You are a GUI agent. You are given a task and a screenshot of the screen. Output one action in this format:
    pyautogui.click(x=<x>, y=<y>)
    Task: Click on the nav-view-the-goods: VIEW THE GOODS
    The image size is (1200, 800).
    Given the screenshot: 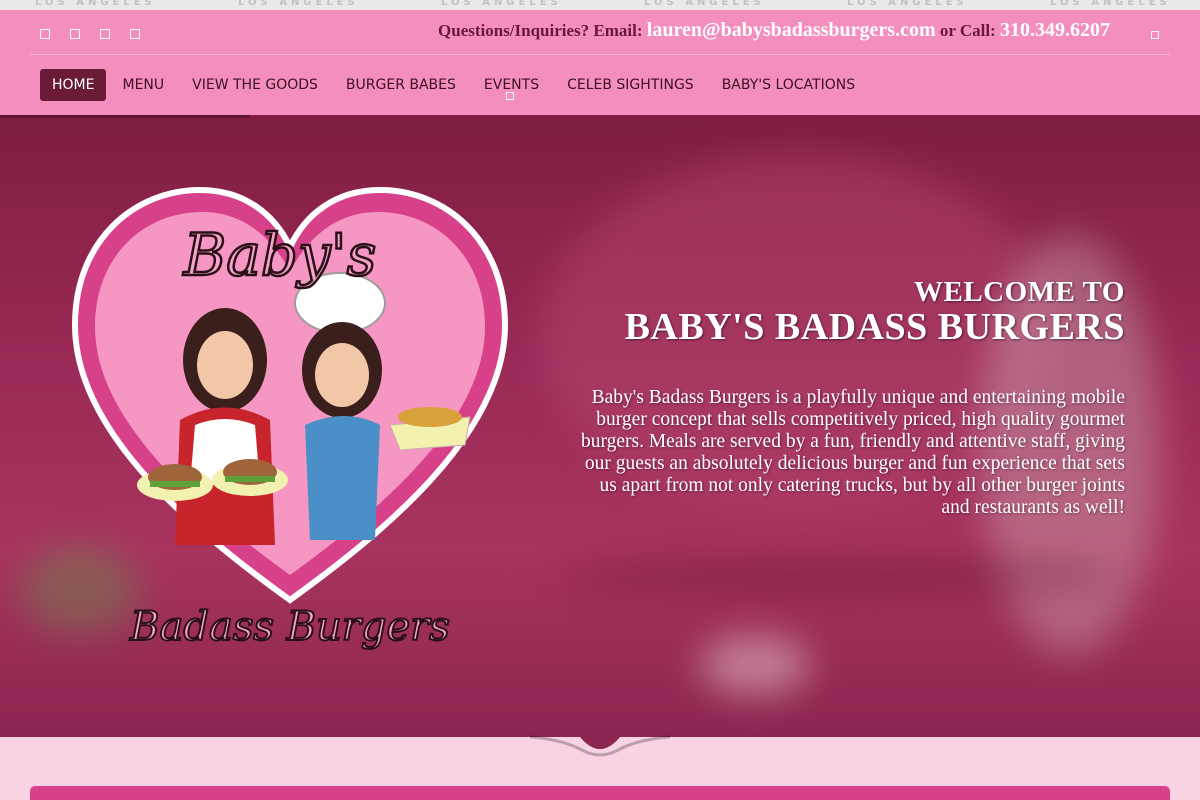 What is the action you would take?
    pyautogui.click(x=255, y=85)
    